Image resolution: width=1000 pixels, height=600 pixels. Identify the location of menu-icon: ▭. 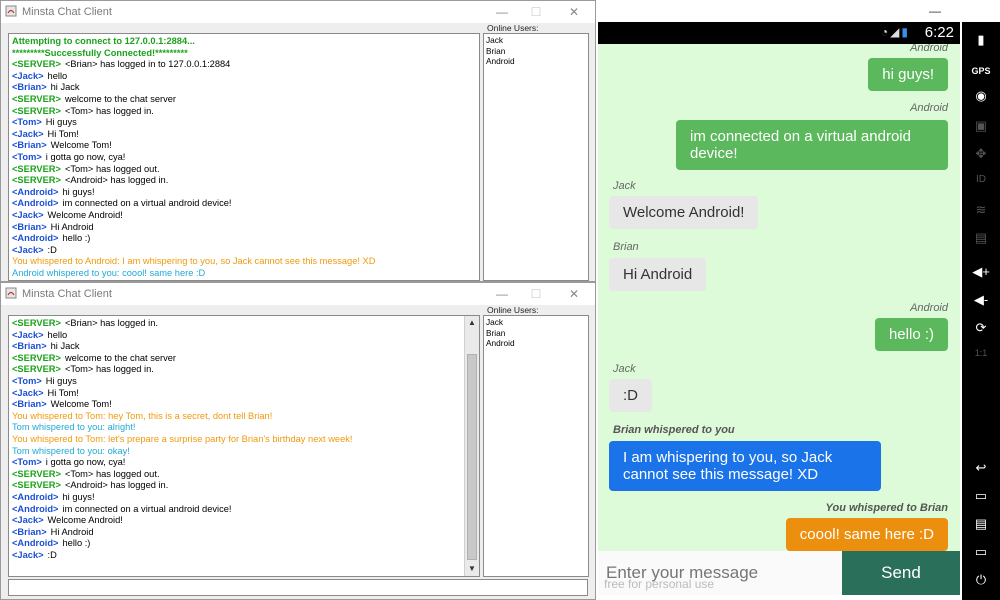
(981, 552).